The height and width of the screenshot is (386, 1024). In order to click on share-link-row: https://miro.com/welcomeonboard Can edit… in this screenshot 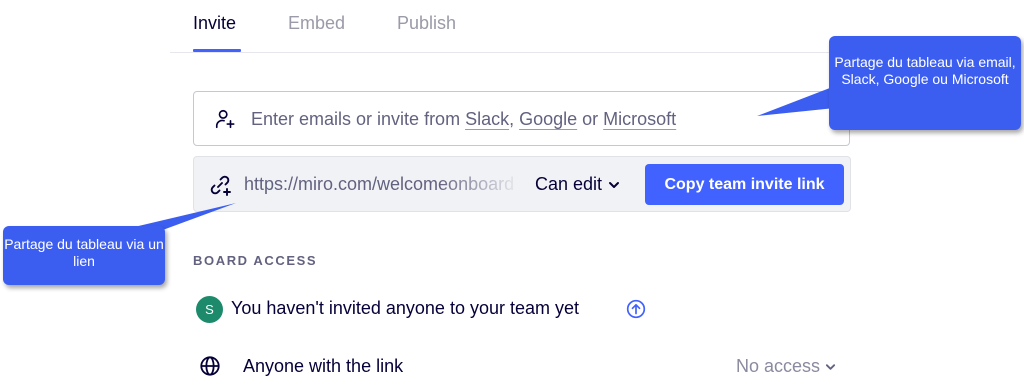, I will do `click(522, 184)`.